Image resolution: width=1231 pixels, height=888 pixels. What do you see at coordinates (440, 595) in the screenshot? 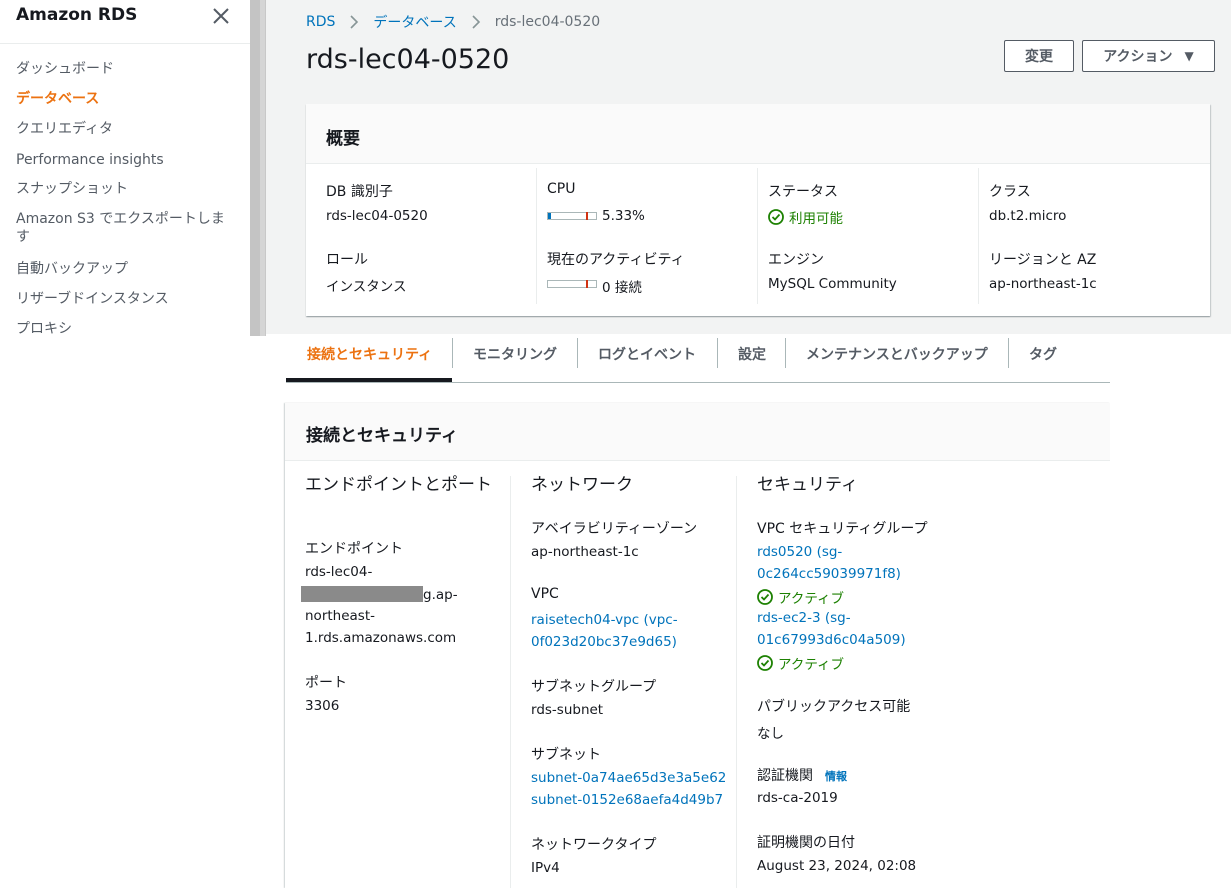
I see `endpoint-line2-suffix: g.ap-` at bounding box center [440, 595].